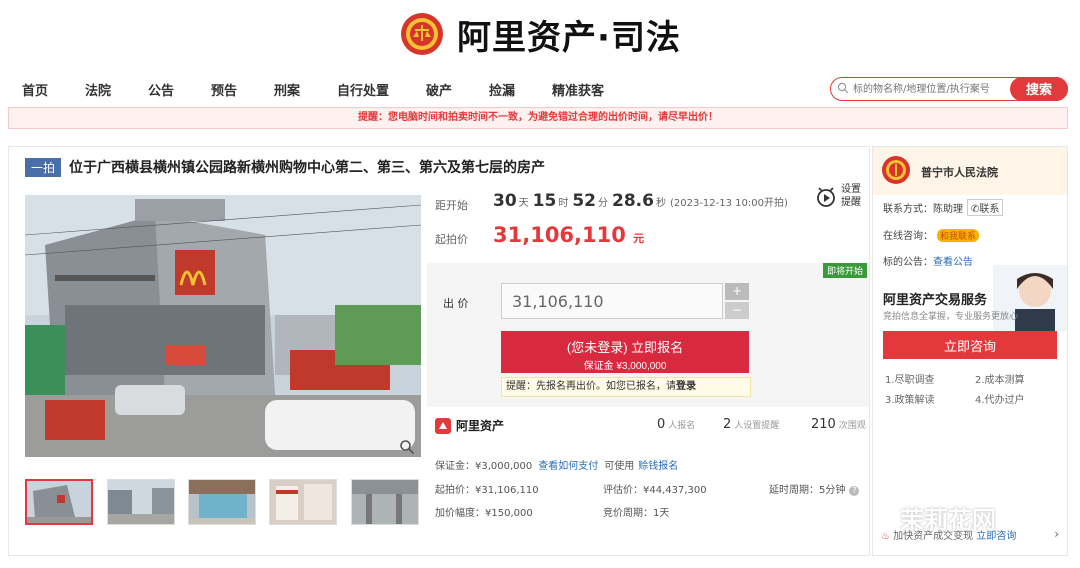  Describe the element at coordinates (958, 235) in the screenshot. I see `chat-button: 和我联系` at that location.